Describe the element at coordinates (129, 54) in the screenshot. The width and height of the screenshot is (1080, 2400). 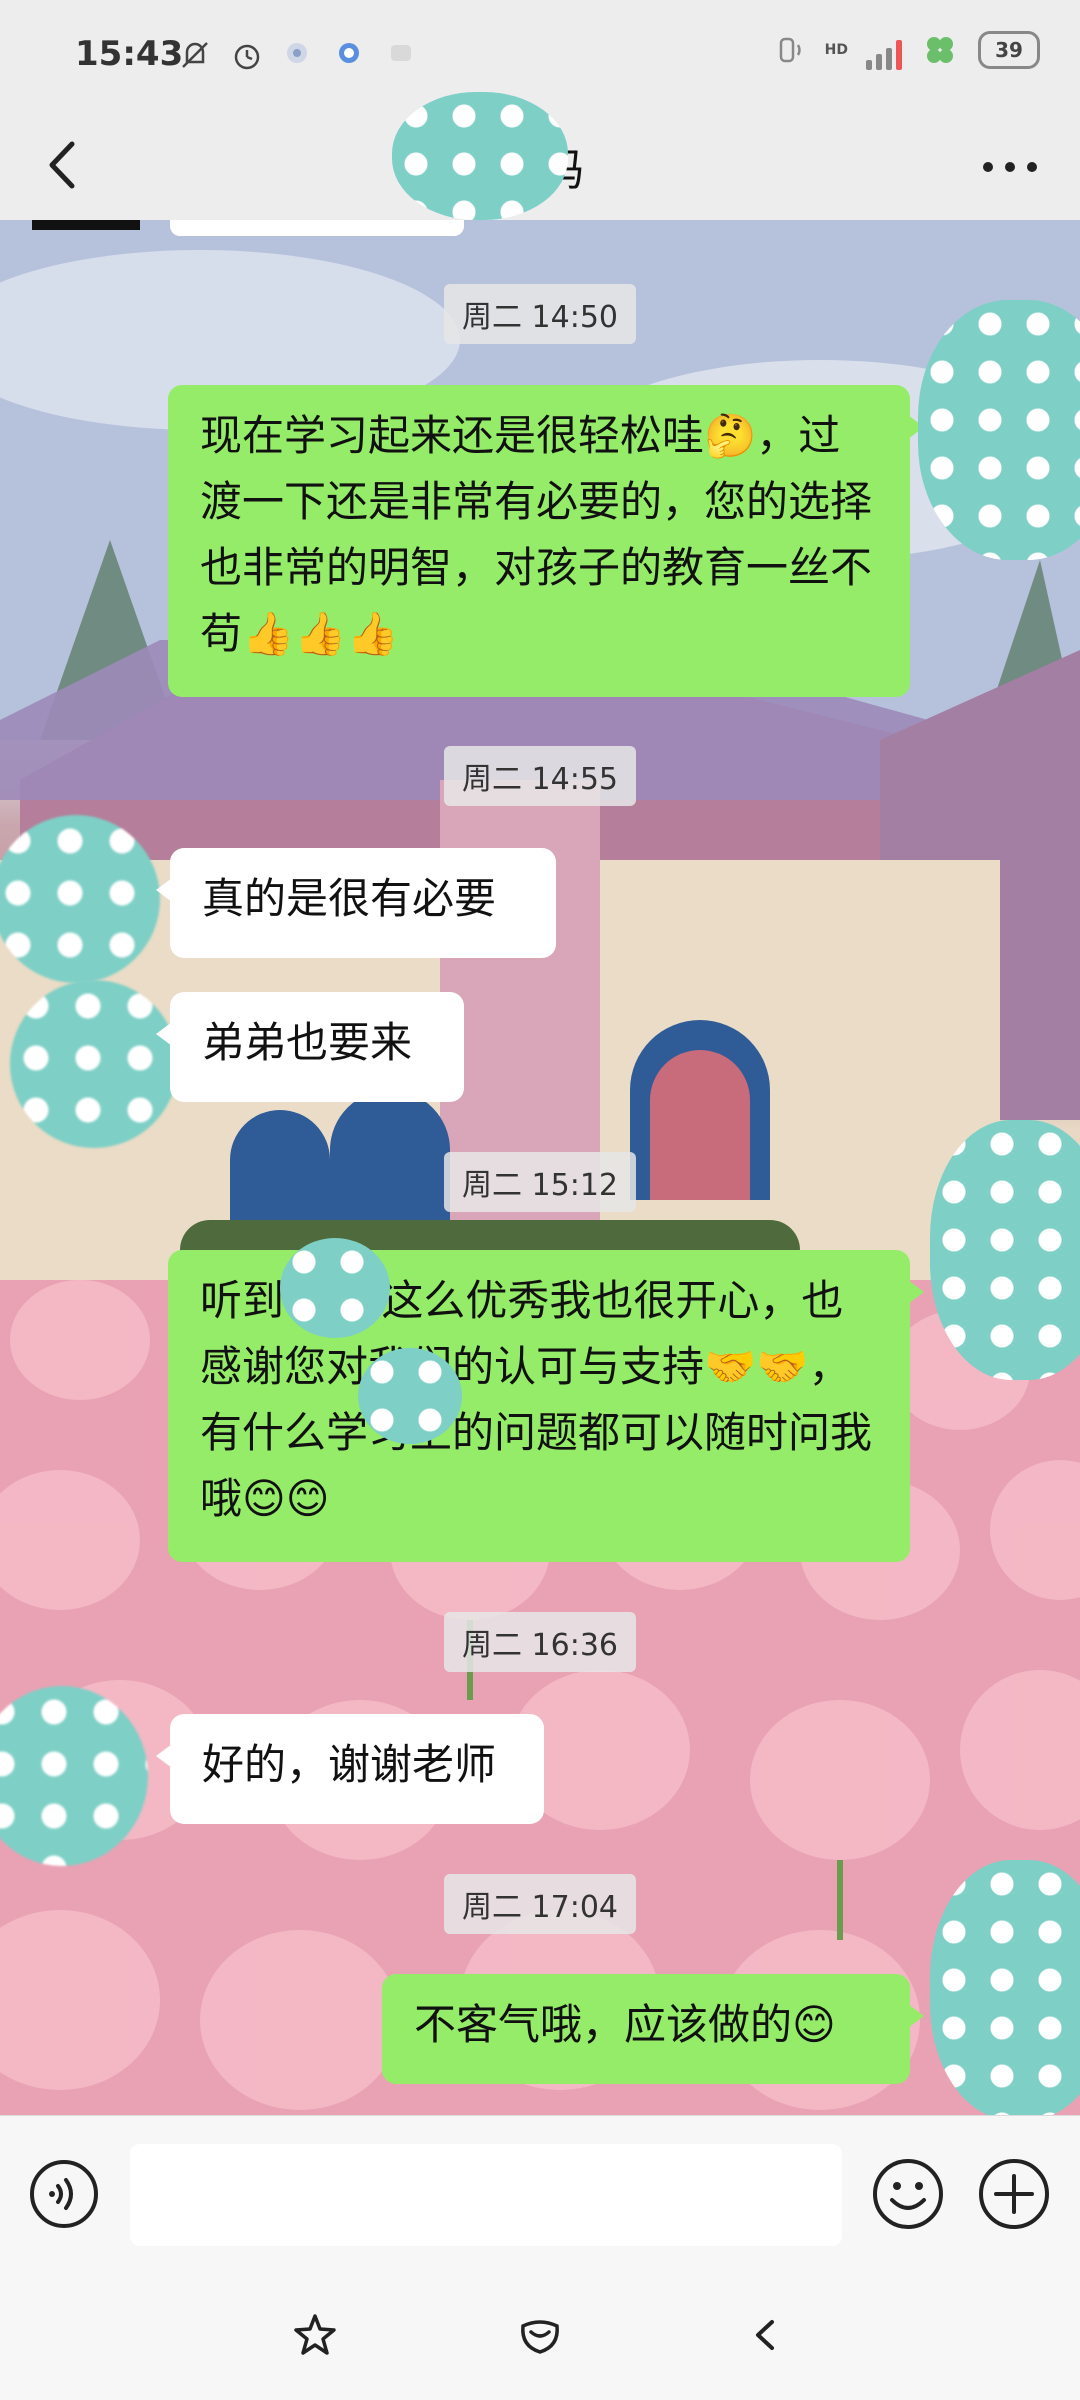
I see `status-time: 15:43` at that location.